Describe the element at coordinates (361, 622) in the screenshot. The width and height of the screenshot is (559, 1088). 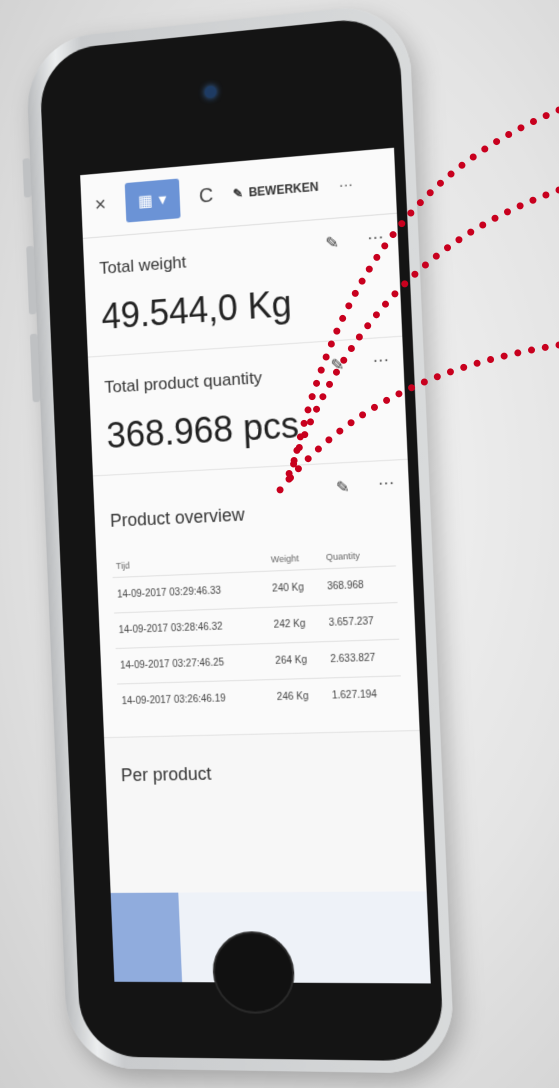
I see `cell-quantity: 3.657.237` at that location.